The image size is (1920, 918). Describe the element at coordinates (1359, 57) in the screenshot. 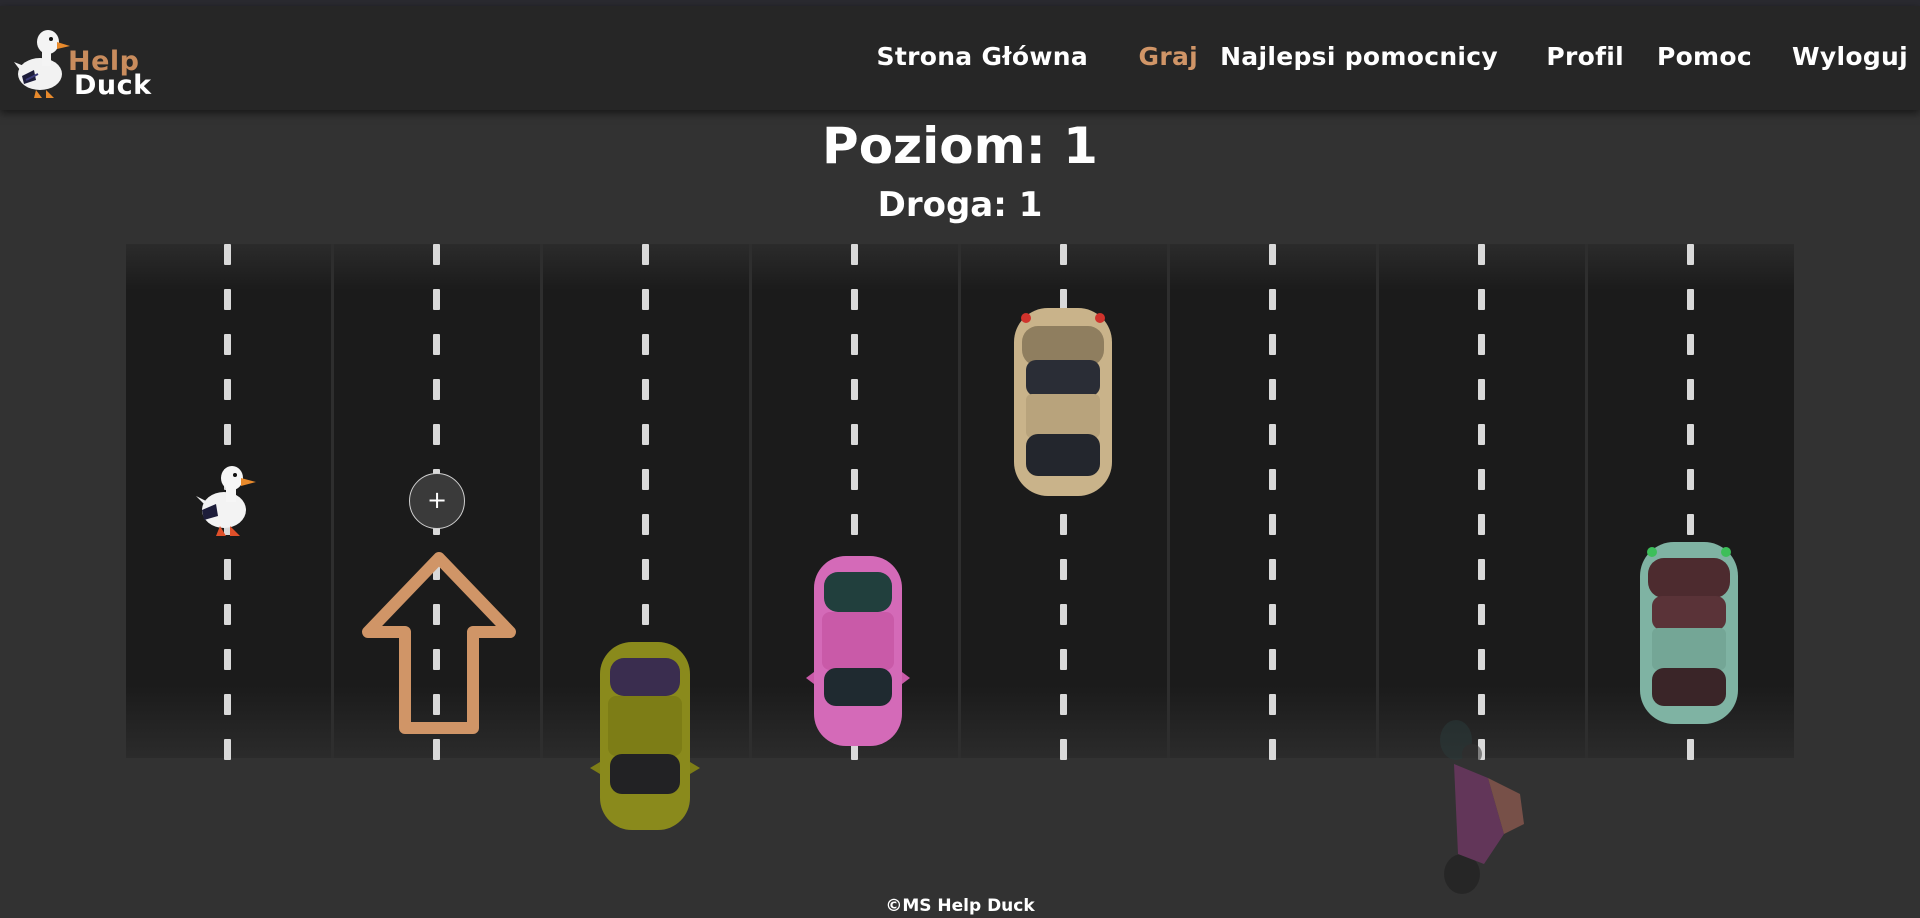

I see `nav-item-top-helpers: Najlepsi pomocnicy` at that location.